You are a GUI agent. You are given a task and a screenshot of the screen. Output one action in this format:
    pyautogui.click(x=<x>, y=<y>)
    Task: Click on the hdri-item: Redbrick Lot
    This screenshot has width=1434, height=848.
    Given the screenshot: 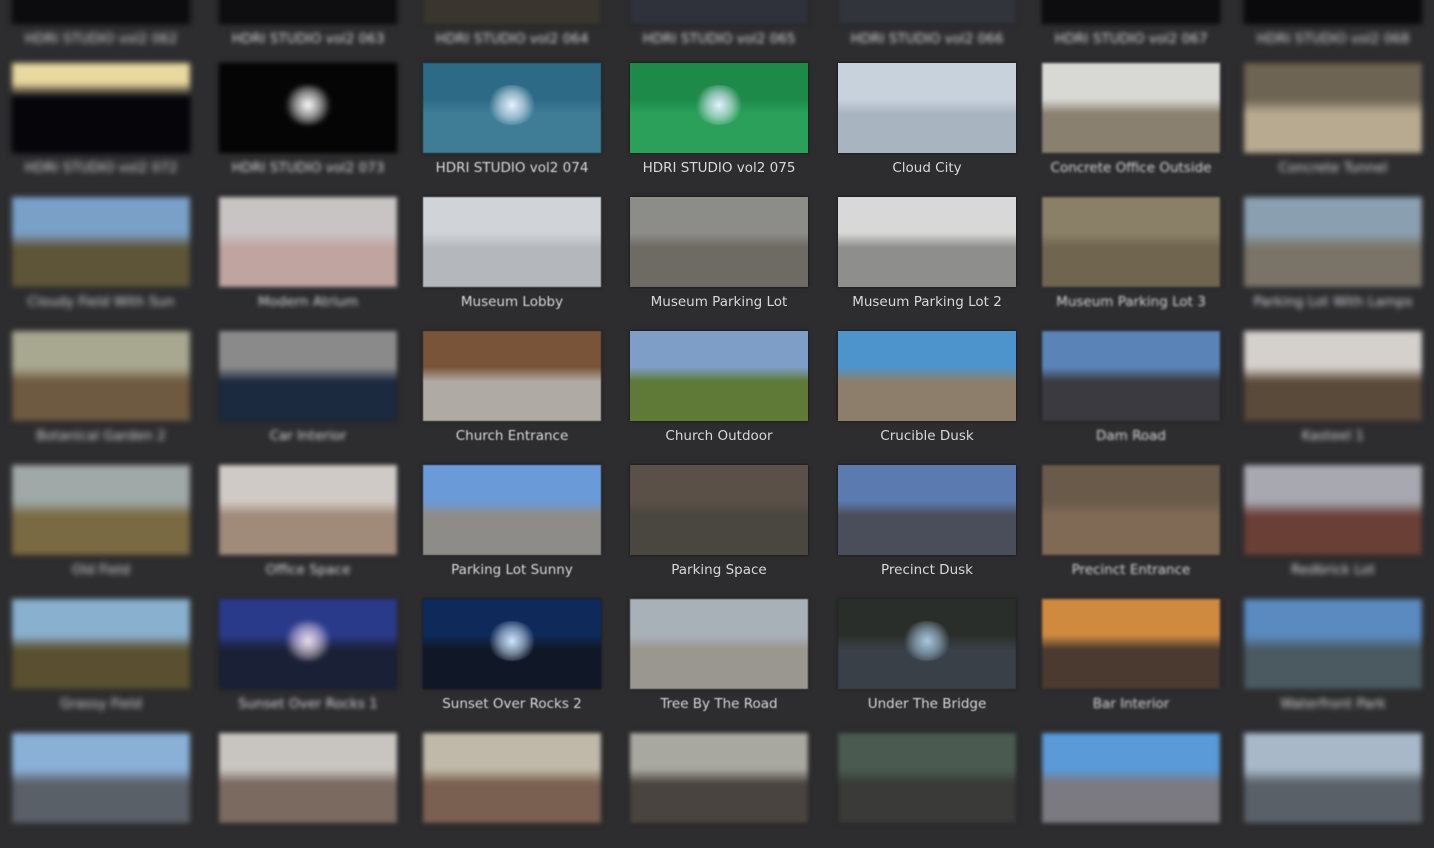 What is the action you would take?
    pyautogui.click(x=1333, y=522)
    